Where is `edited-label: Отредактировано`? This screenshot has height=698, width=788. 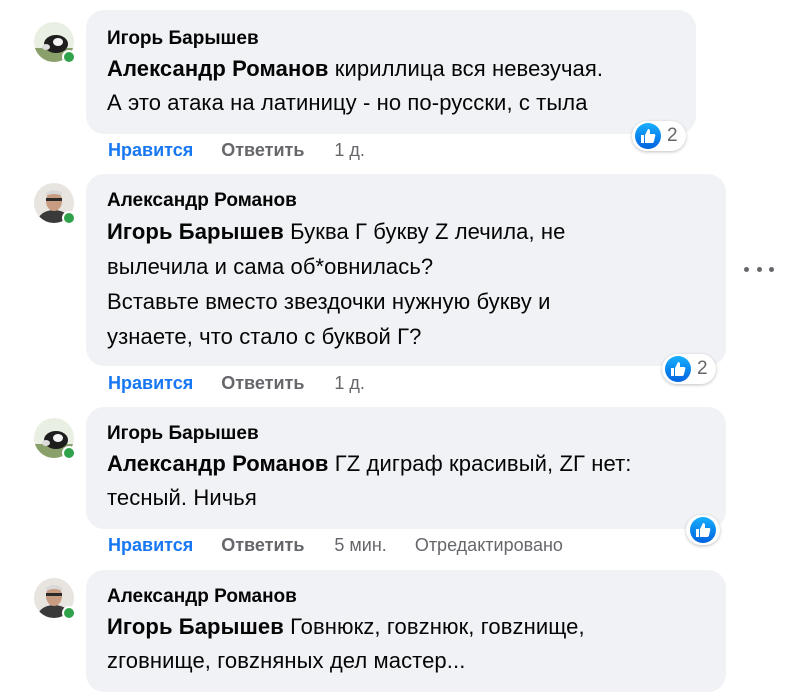 edited-label: Отредактировано is located at coordinates (489, 545).